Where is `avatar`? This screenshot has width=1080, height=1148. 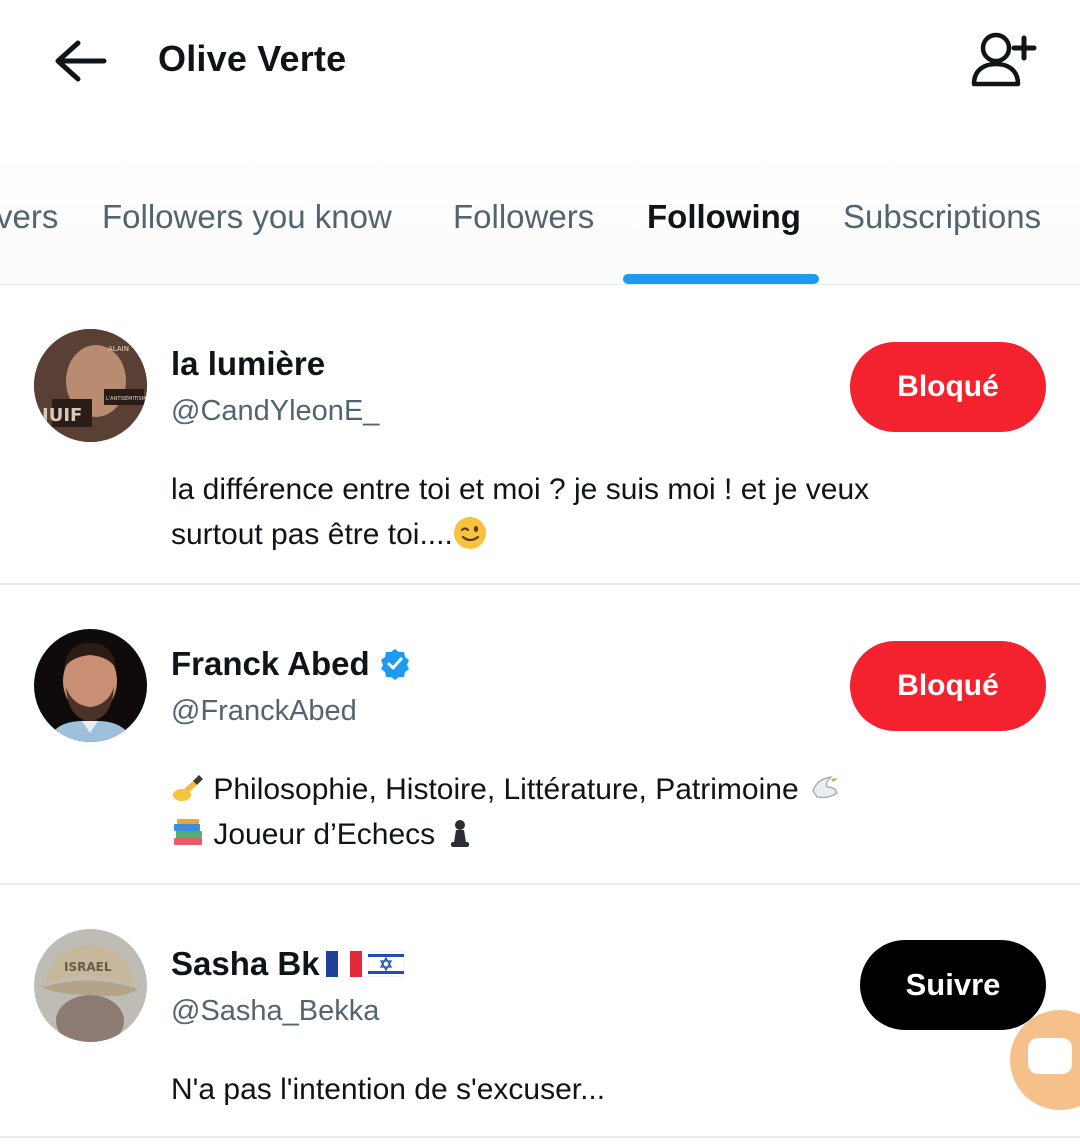
avatar is located at coordinates (90, 685).